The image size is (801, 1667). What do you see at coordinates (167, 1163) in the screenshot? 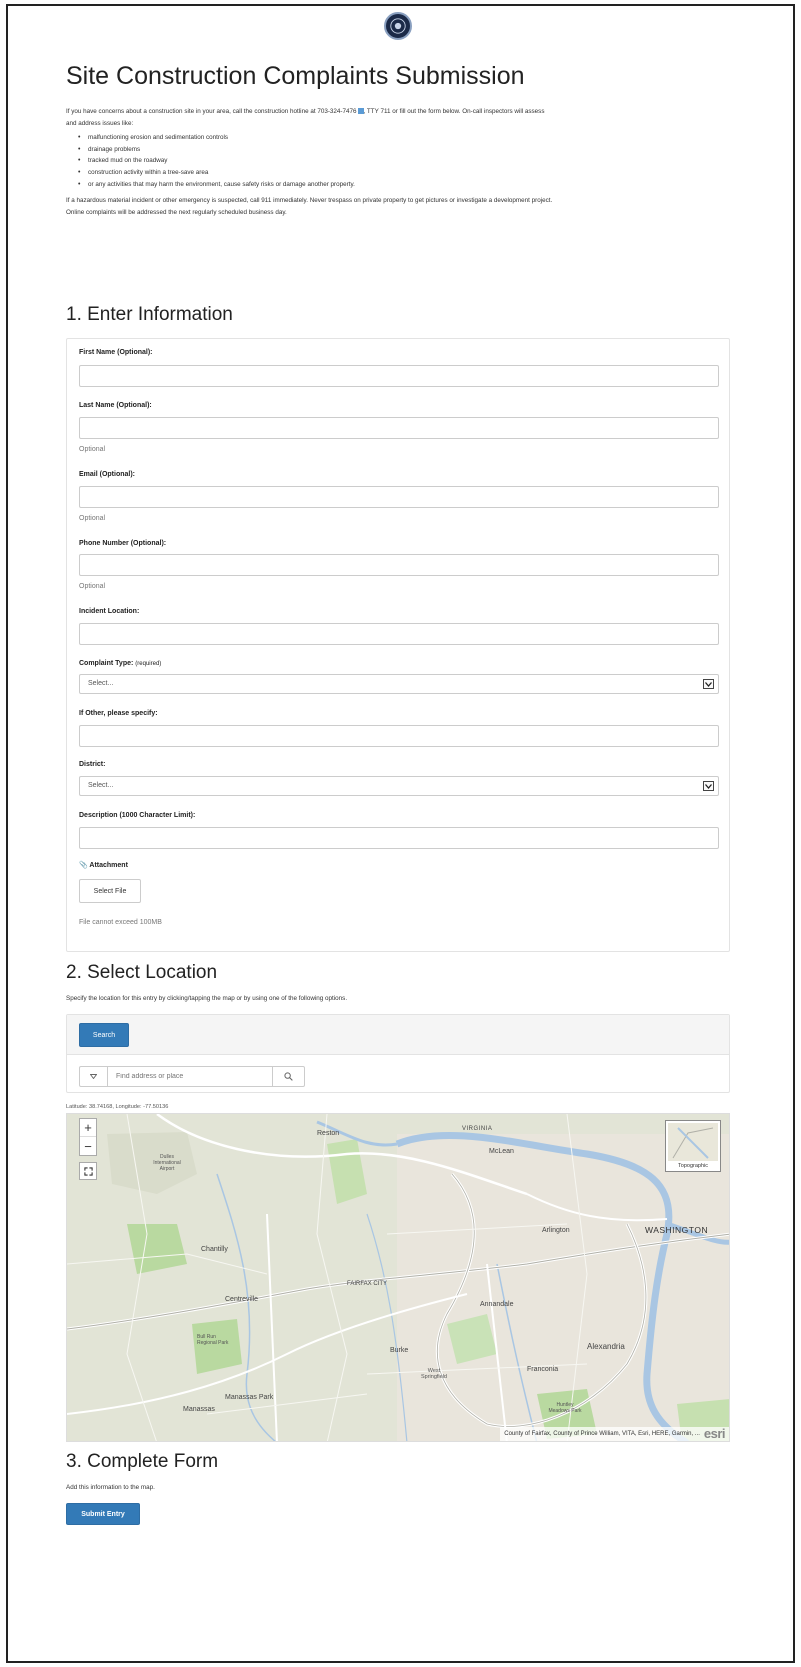
I see `place-dulles: Dulles International Airport` at bounding box center [167, 1163].